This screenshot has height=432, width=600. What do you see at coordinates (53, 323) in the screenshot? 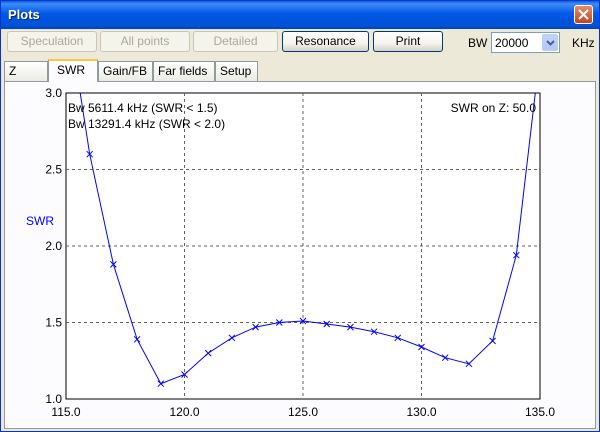
I see `y-tick-label: 1.5` at bounding box center [53, 323].